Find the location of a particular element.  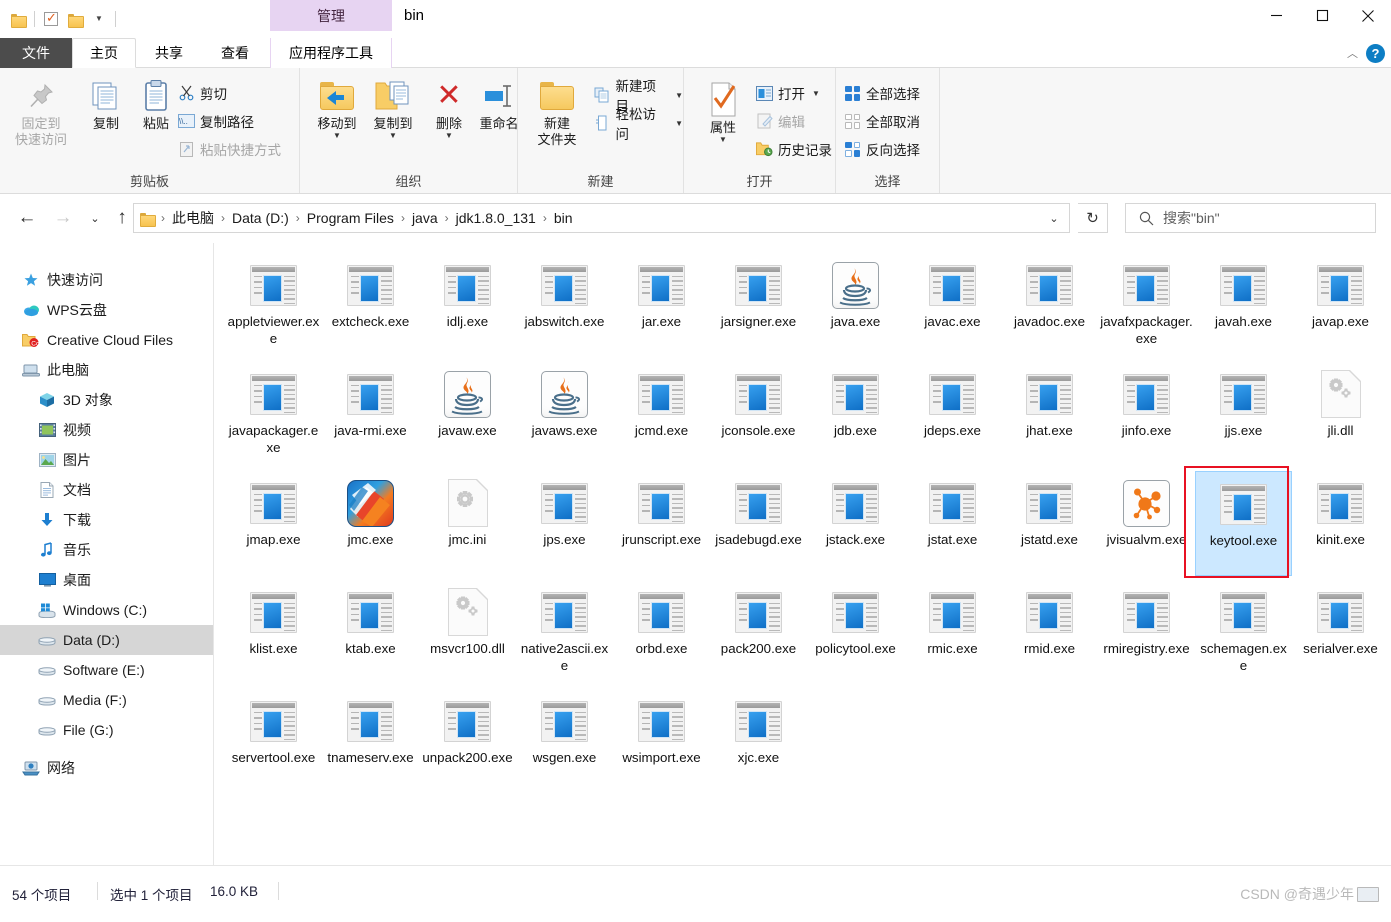

file-item: jhat.exe is located at coordinates (1049, 414).